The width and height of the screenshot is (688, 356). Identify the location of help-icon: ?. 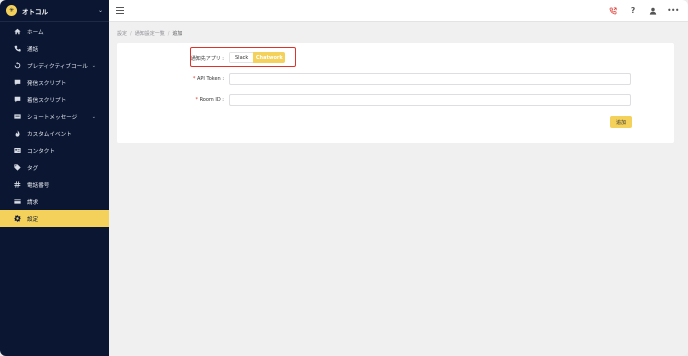
(633, 10).